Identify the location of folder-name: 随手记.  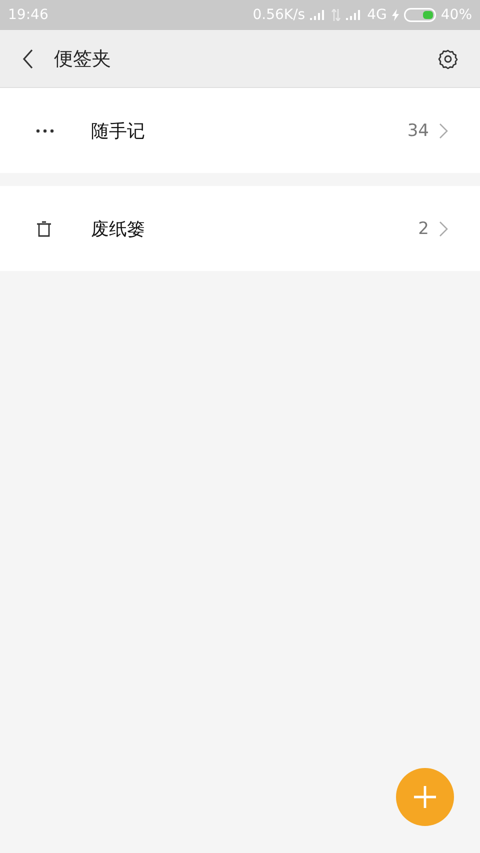
(118, 131).